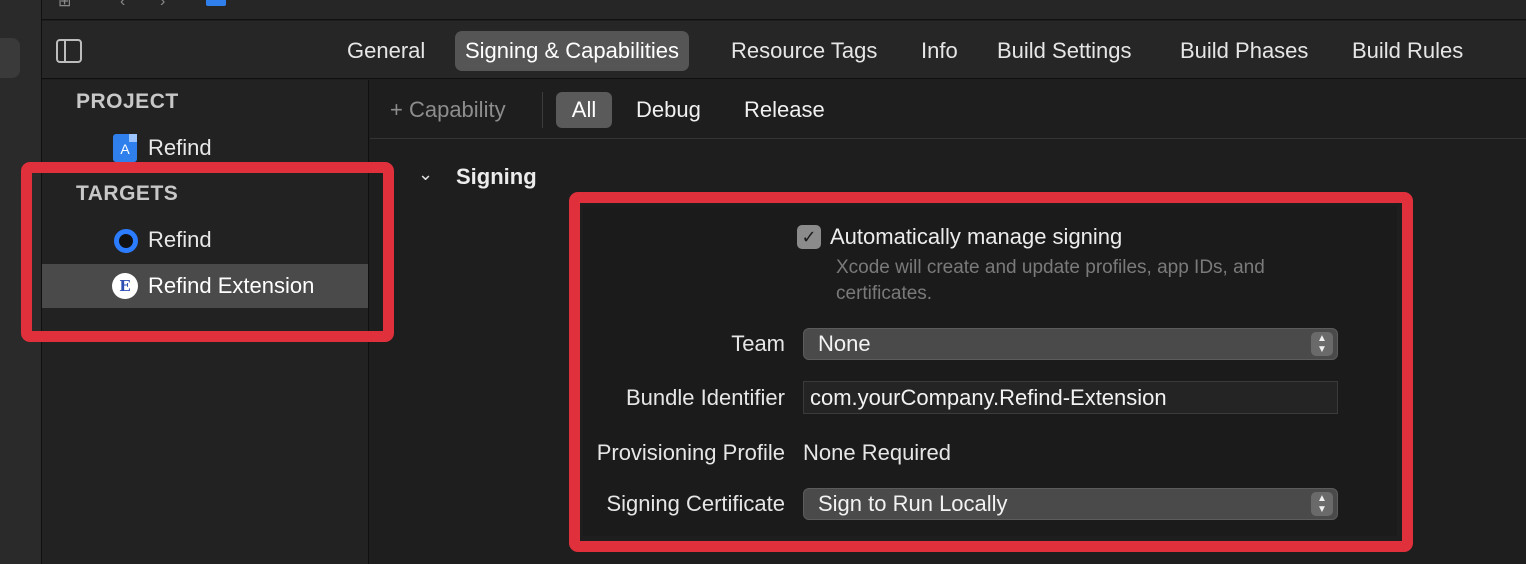  I want to click on project-file-icon, so click(216, 3).